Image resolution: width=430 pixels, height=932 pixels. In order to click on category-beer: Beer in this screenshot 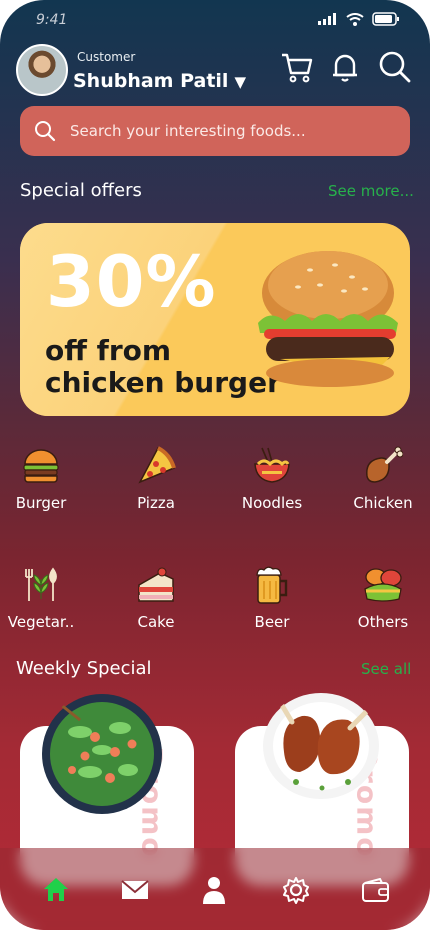, I will do `click(272, 598)`.